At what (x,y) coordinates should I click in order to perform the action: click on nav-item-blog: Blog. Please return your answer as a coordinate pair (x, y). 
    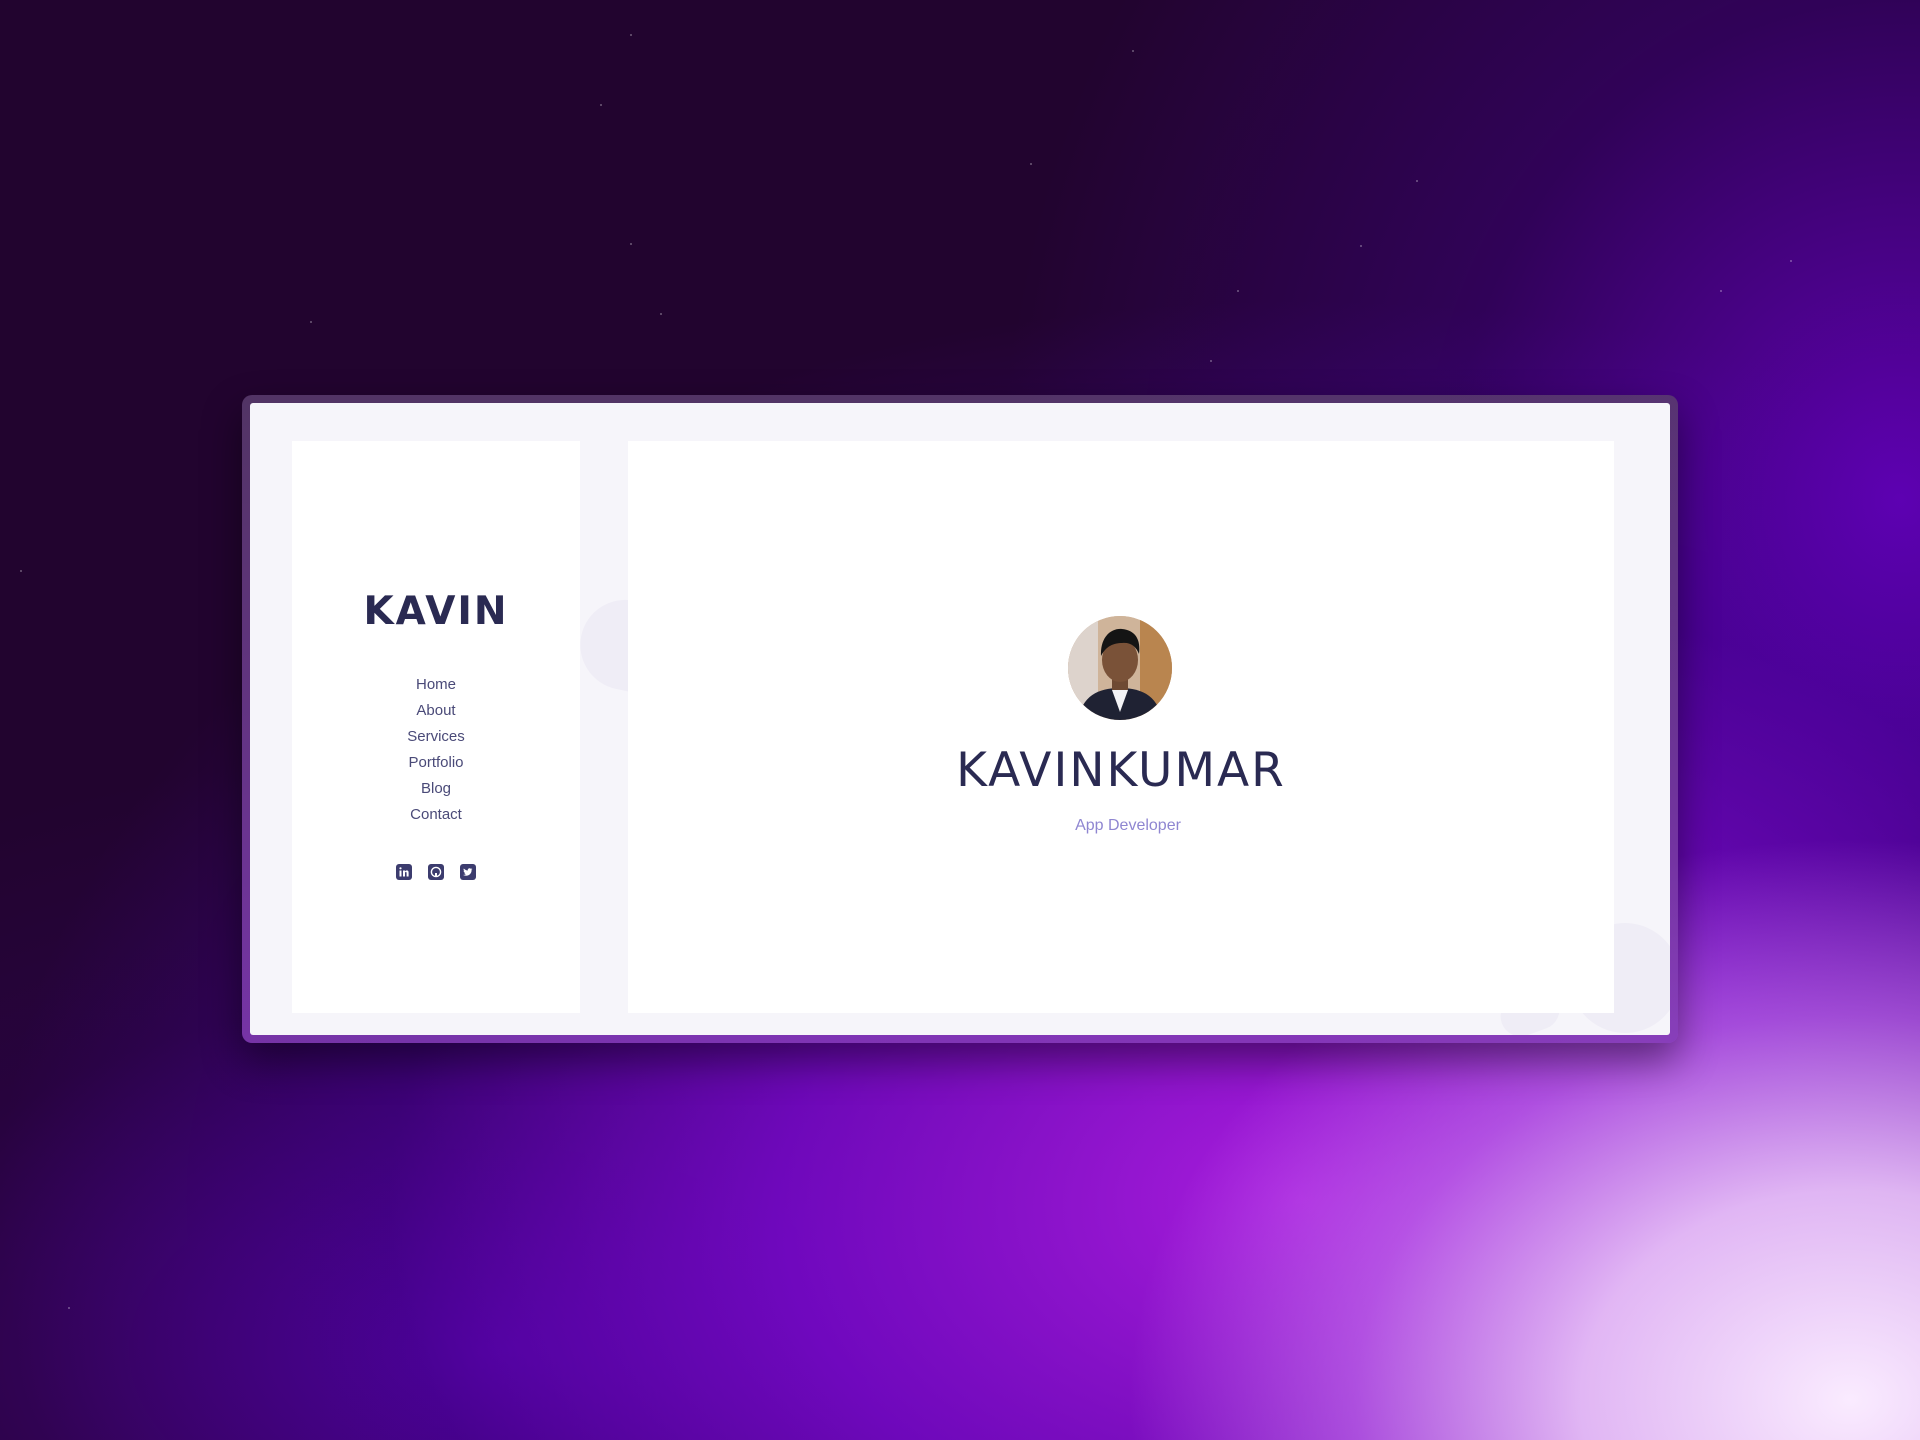
    Looking at the image, I should click on (436, 789).